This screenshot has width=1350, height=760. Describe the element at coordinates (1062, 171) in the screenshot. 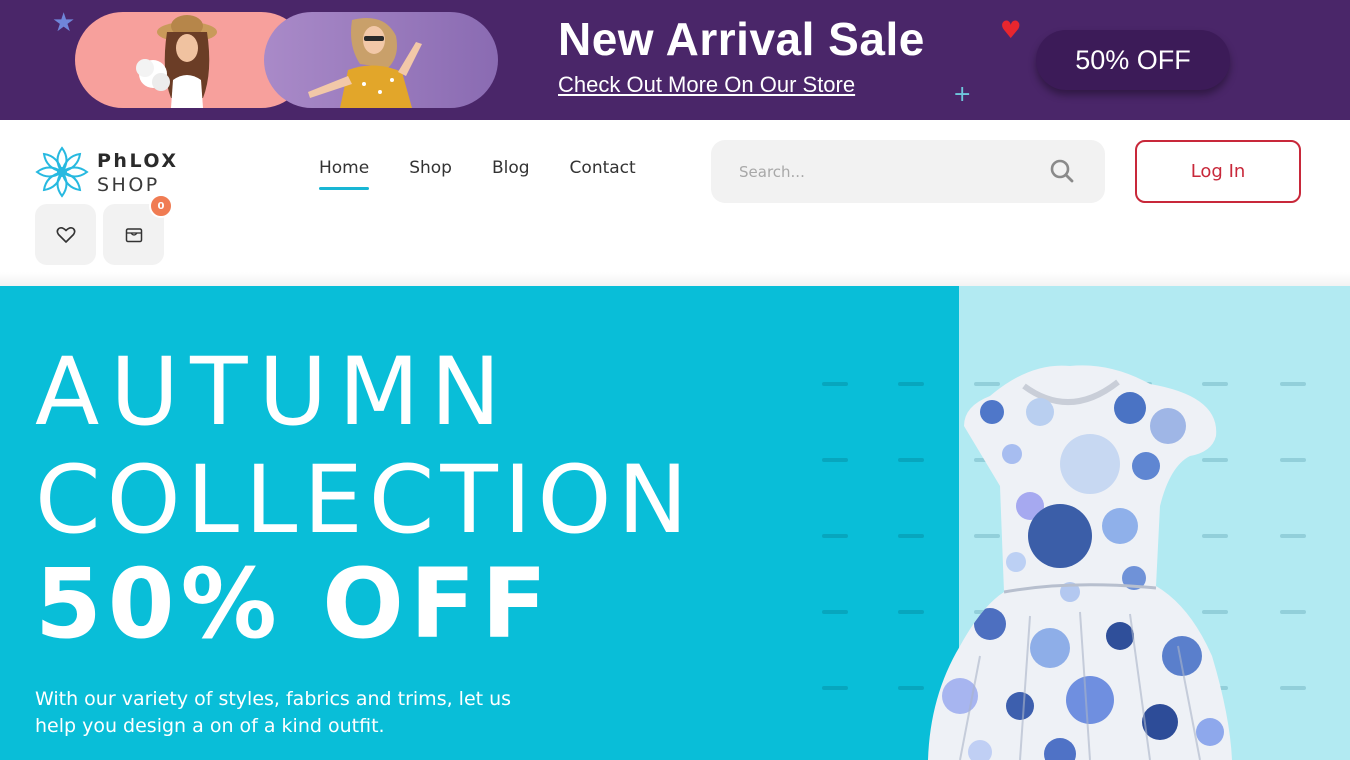

I see `search-icon` at that location.